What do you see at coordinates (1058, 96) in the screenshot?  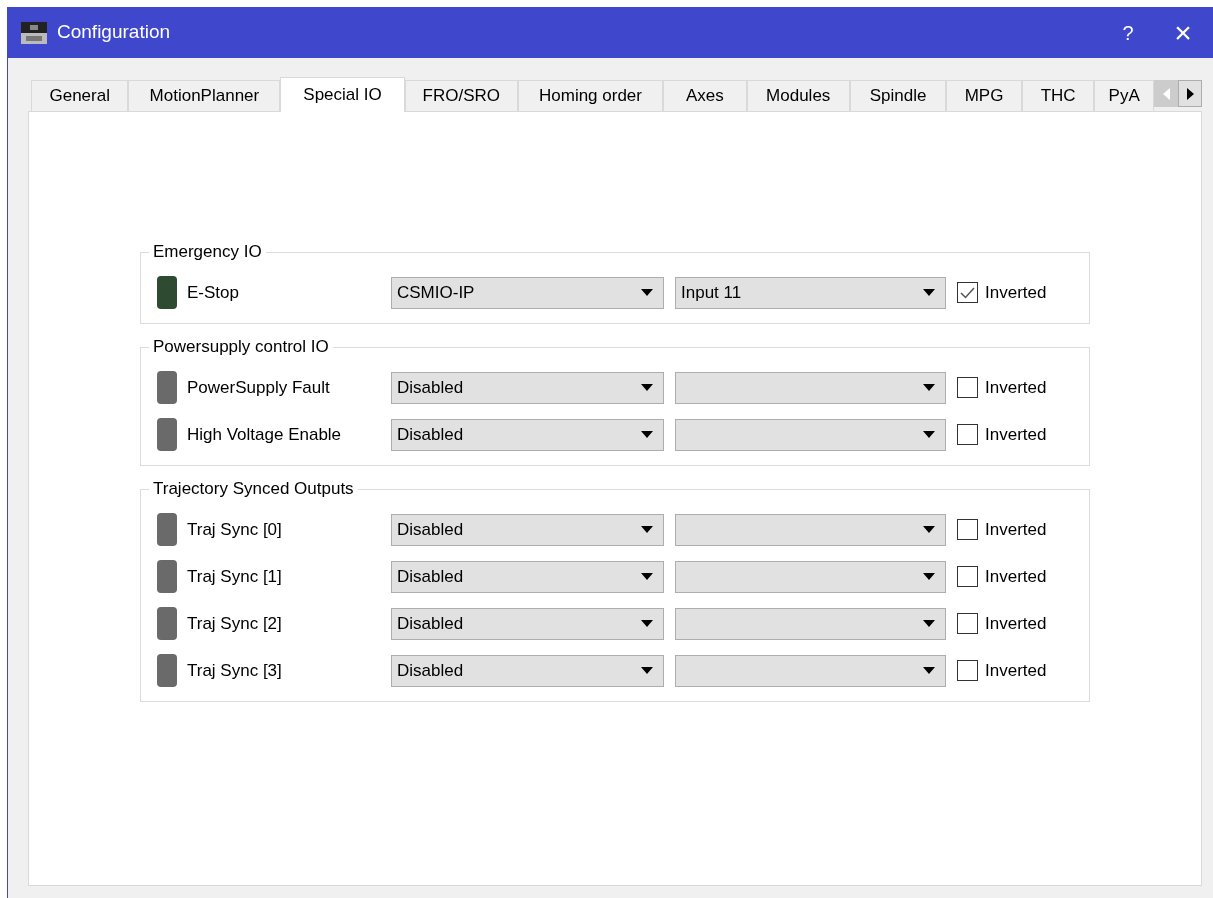 I see `tab: THC` at bounding box center [1058, 96].